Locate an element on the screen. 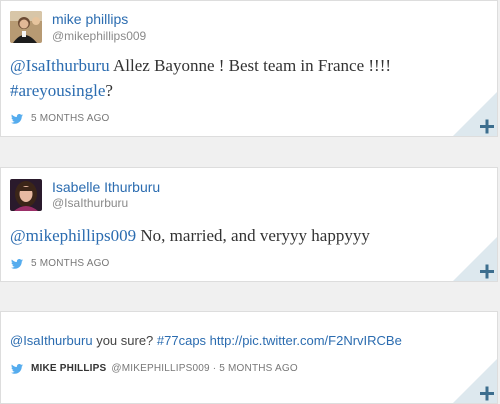 The height and width of the screenshot is (404, 500). author-handle: @IsaIthurburu is located at coordinates (90, 203).